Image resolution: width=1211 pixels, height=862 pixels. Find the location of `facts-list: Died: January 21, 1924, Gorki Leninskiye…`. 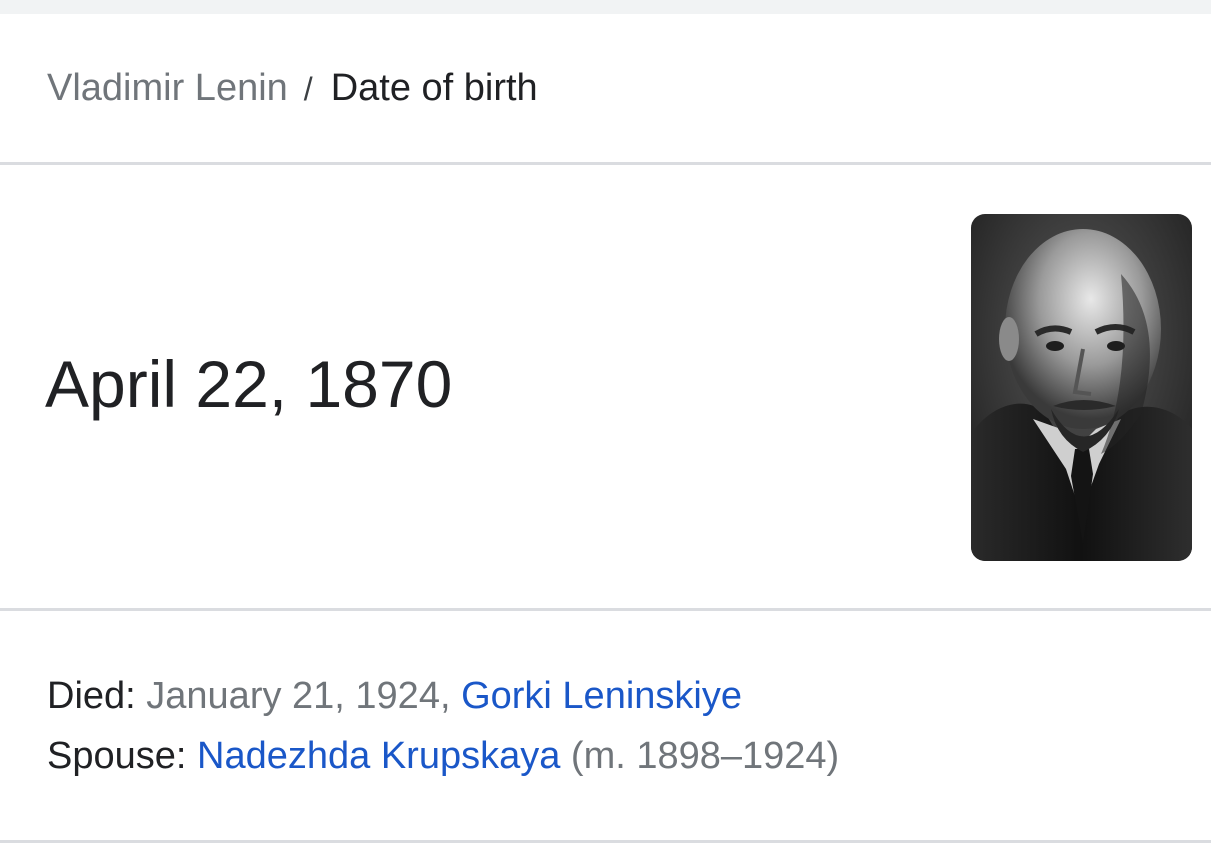

facts-list: Died: January 21, 1924, Gorki Leninskiye… is located at coordinates (443, 726).